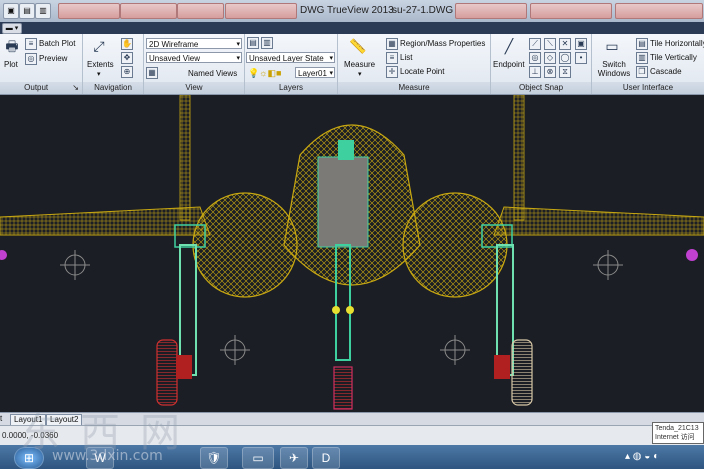 The height and width of the screenshot is (469, 704). What do you see at coordinates (358, 47) in the screenshot?
I see `measure-icon: 📏` at bounding box center [358, 47].